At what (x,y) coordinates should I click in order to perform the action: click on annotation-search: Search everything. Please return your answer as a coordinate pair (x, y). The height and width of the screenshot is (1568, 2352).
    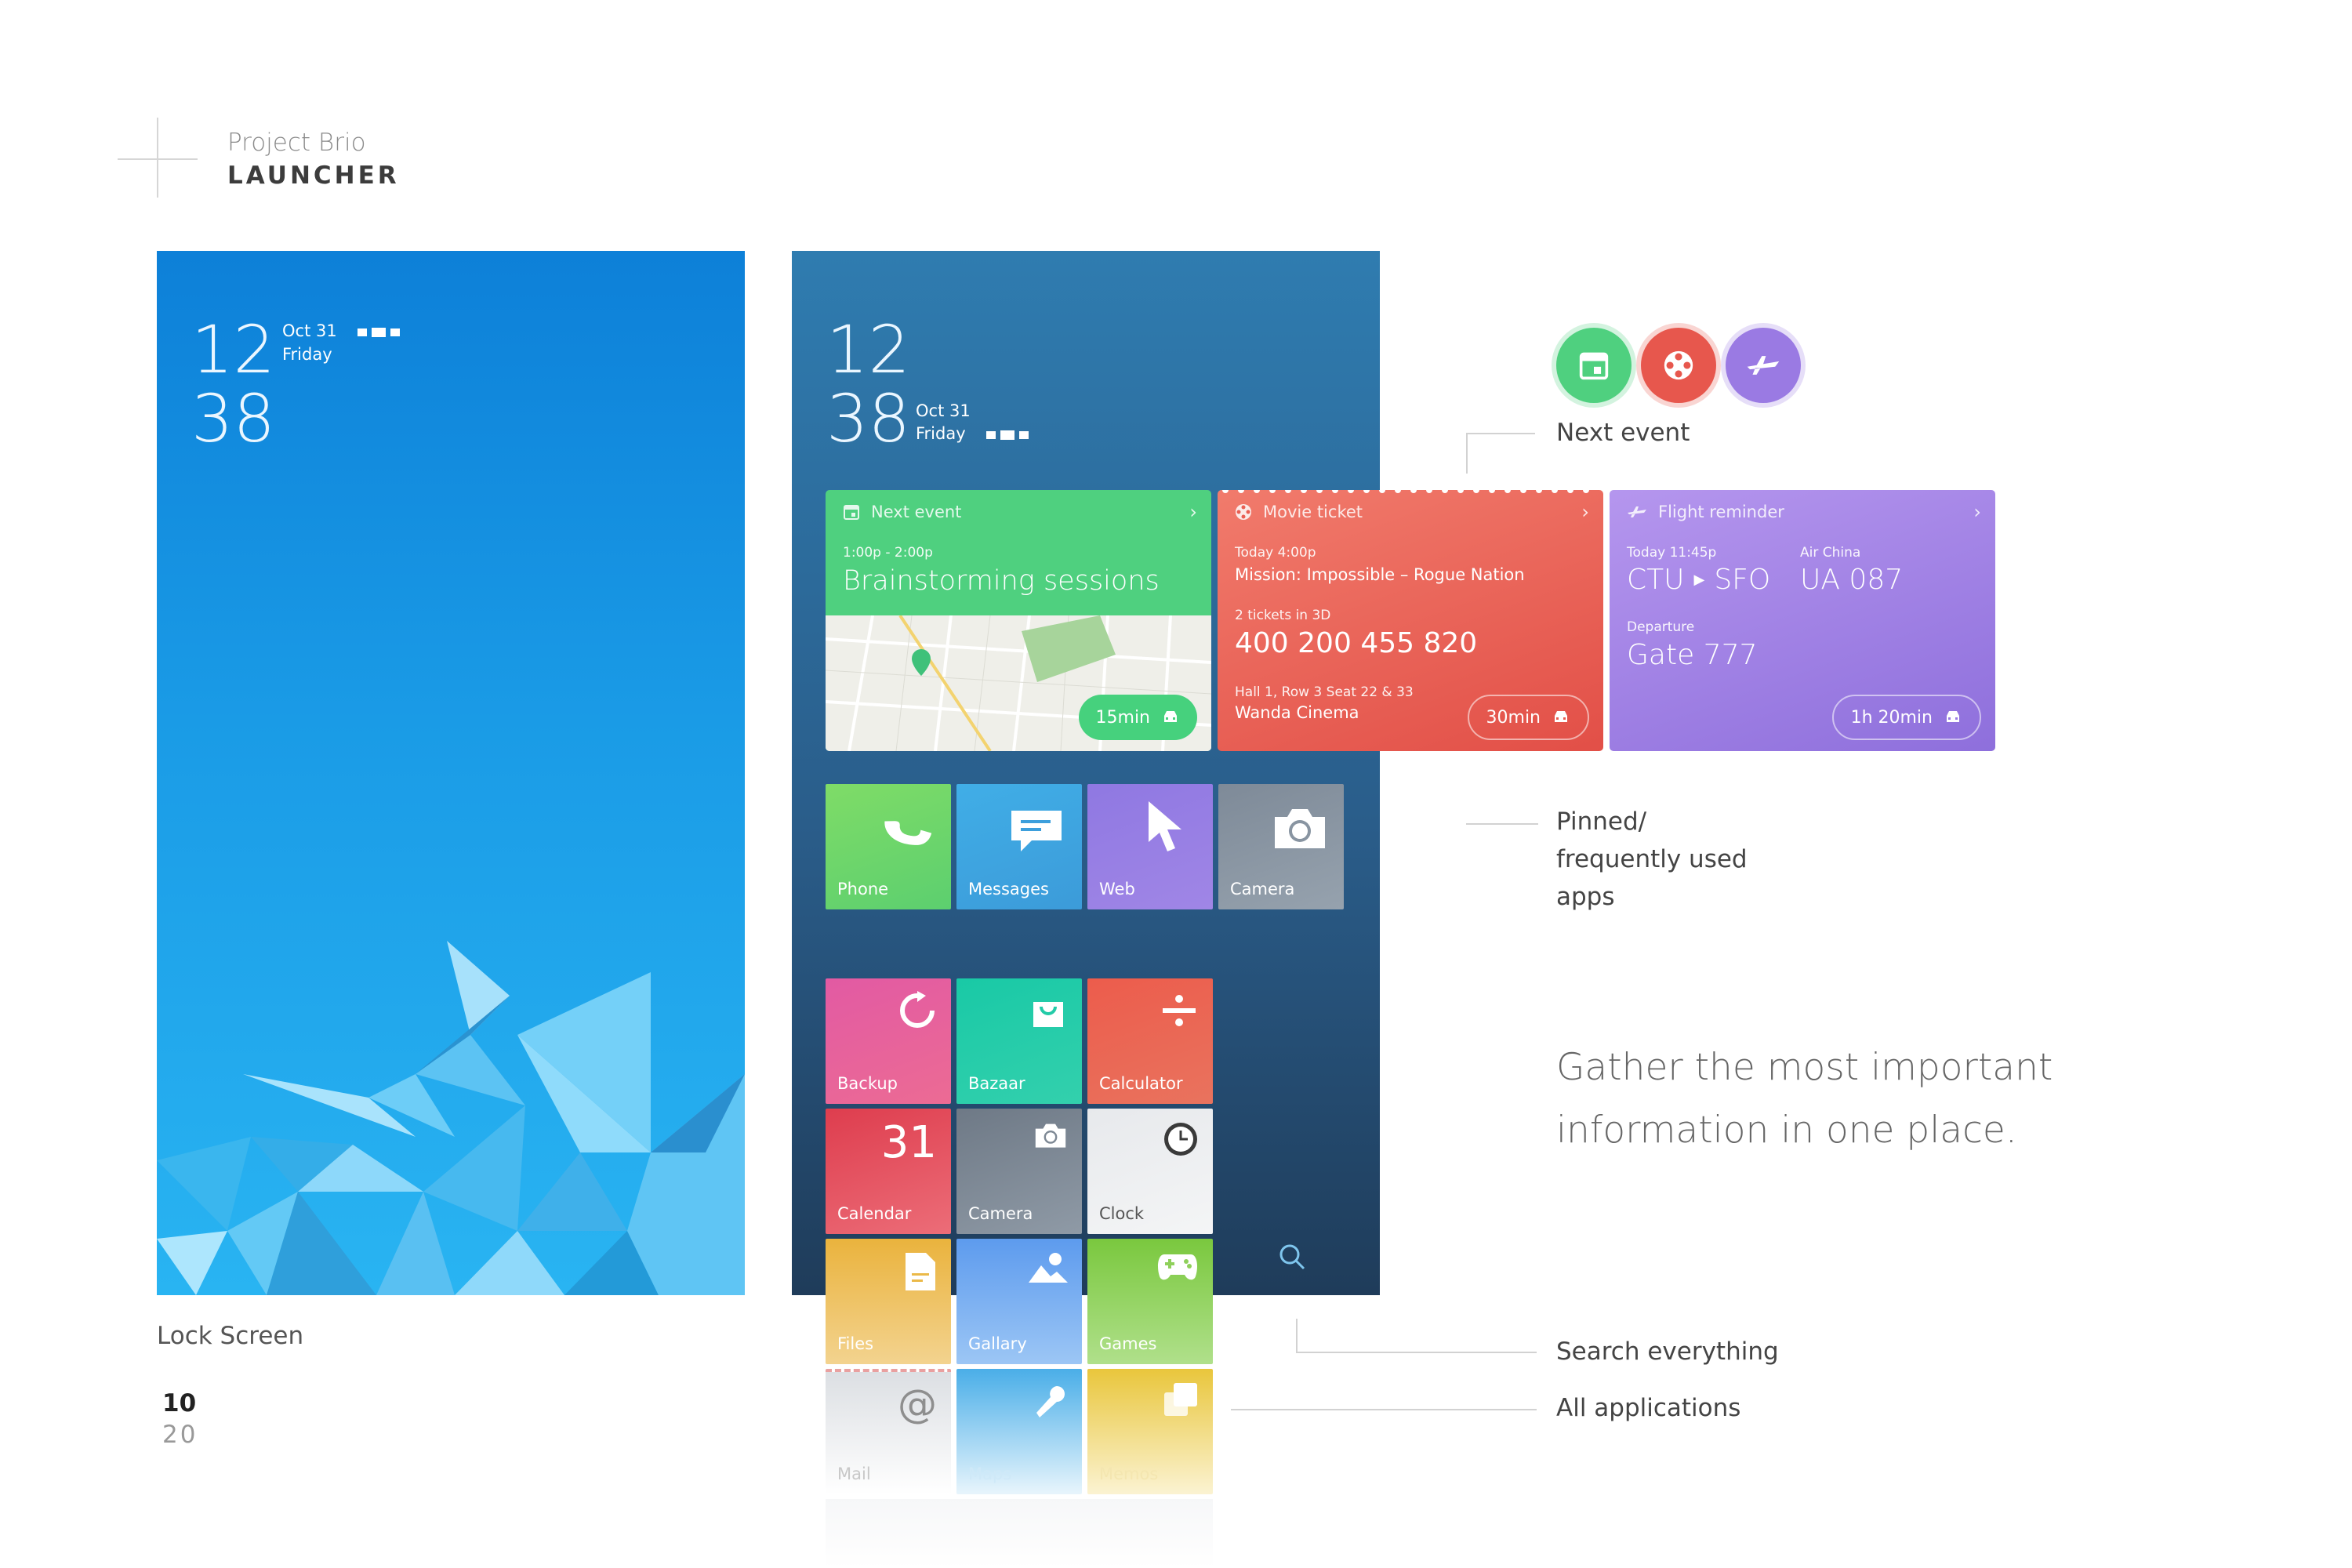
    Looking at the image, I should click on (1667, 1352).